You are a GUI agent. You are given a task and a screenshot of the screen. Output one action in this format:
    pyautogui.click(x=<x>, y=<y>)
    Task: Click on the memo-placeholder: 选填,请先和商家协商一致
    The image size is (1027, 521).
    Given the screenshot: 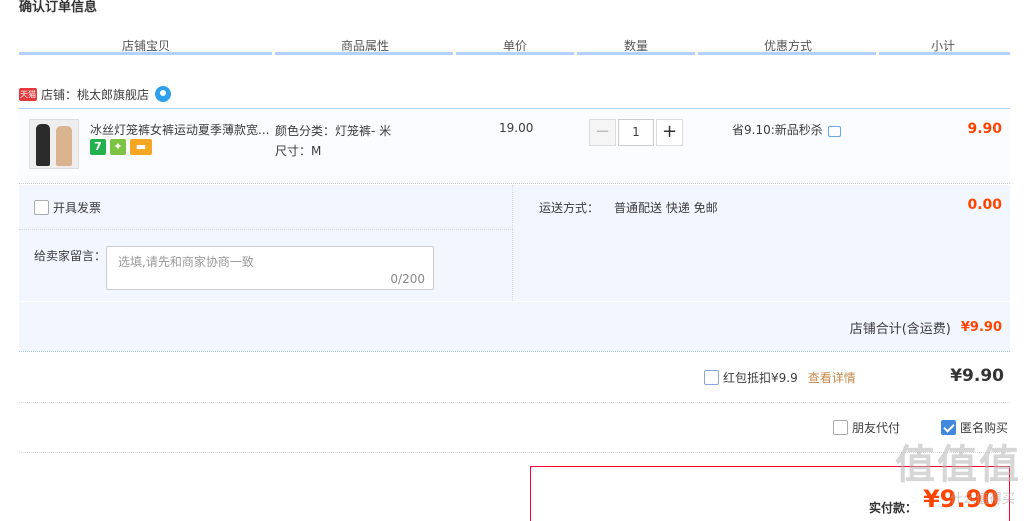 What is the action you would take?
    pyautogui.click(x=186, y=262)
    